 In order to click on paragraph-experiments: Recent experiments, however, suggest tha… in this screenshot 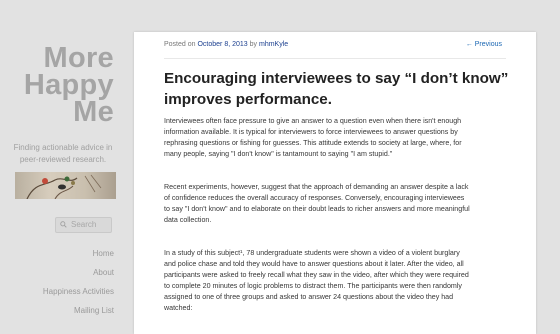, I will do `click(349, 204)`.